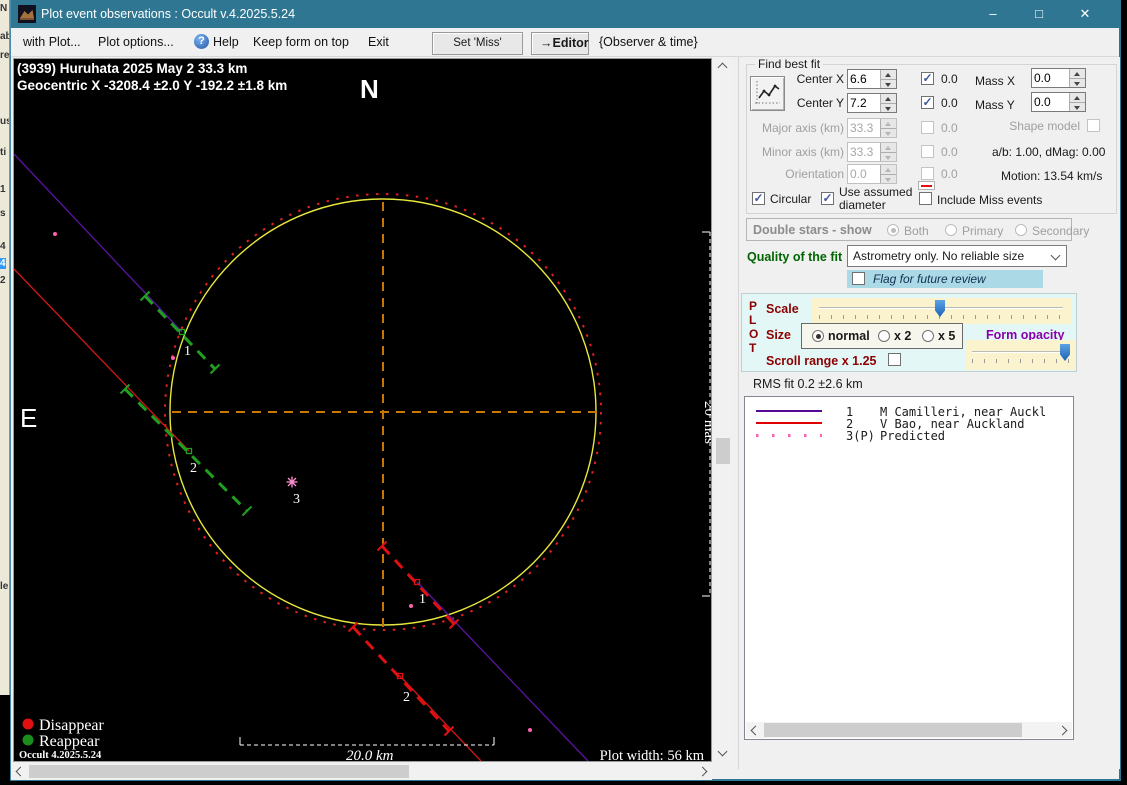 This screenshot has width=1127, height=785. I want to click on bg-fragment: 1, so click(3, 189).